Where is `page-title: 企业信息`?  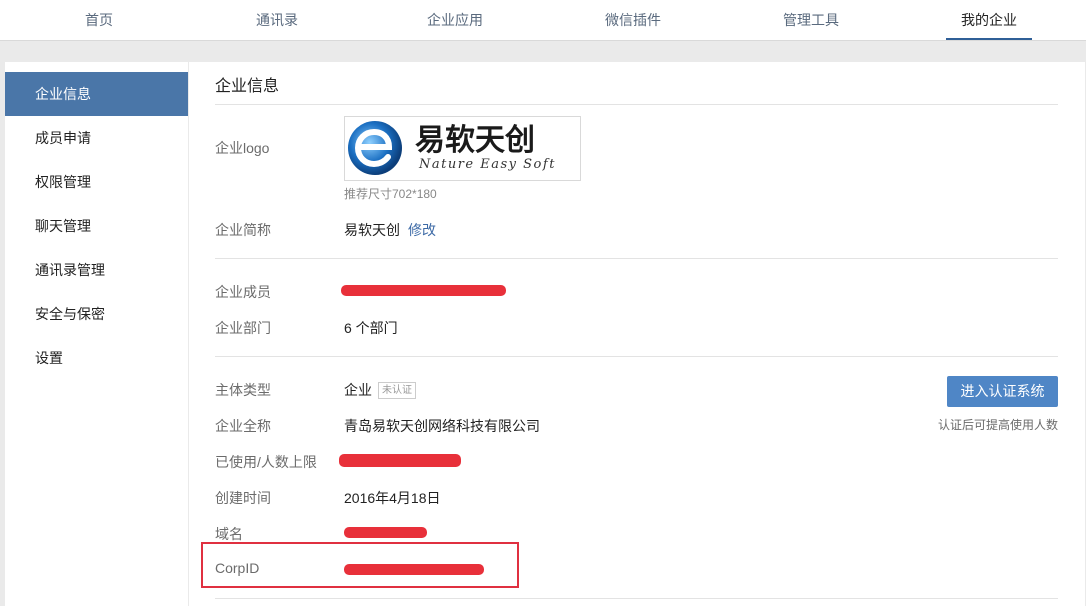 page-title: 企业信息 is located at coordinates (247, 86).